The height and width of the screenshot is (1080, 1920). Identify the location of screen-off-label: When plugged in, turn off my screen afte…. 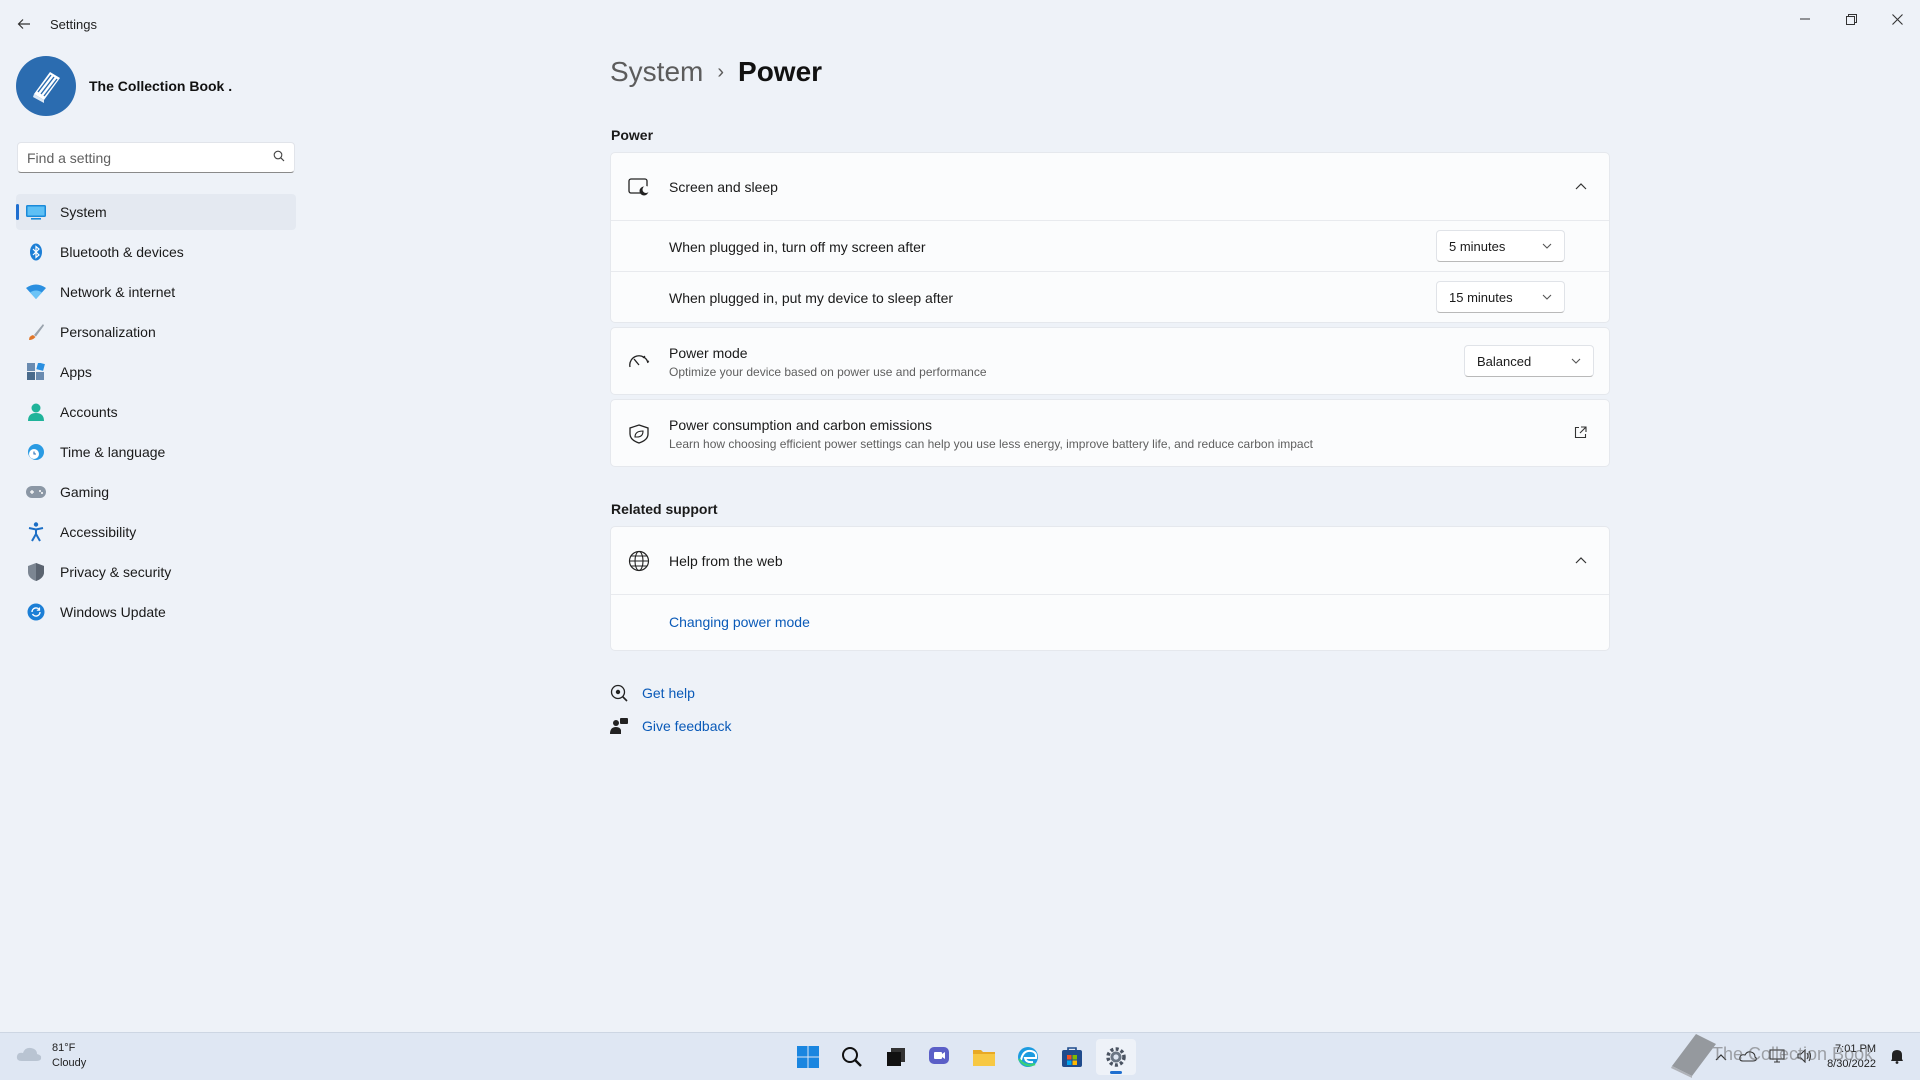
(797, 247).